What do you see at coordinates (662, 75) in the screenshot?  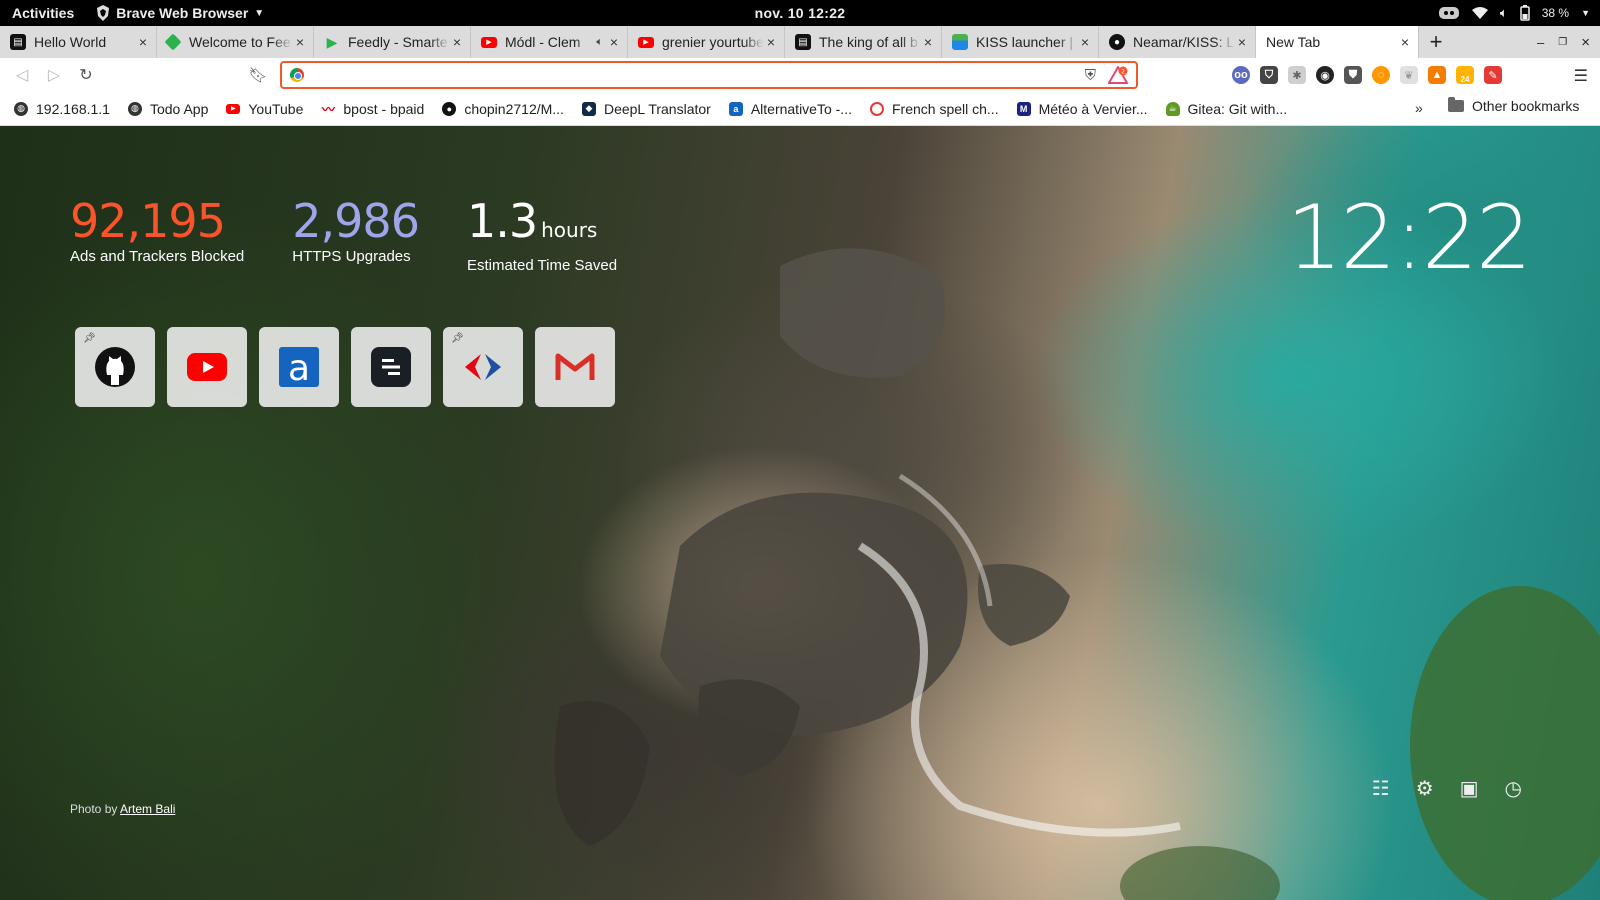 I see `address-input` at bounding box center [662, 75].